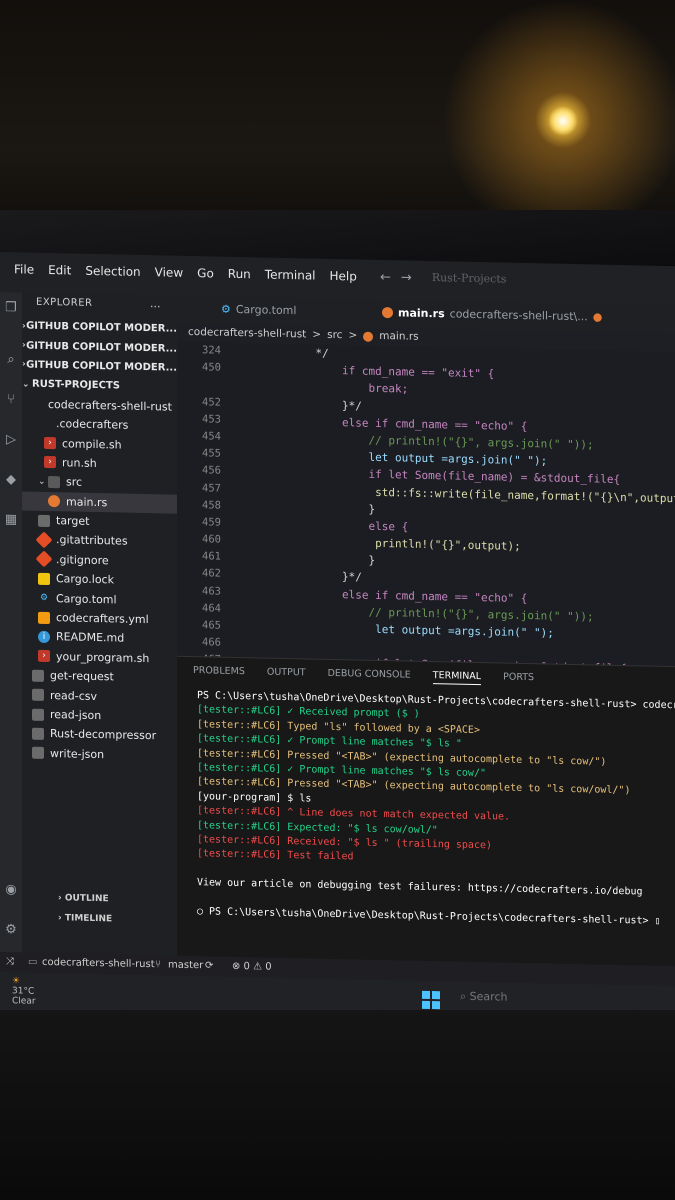 This screenshot has width=675, height=1200. What do you see at coordinates (99, 754) in the screenshot?
I see `tree-item-write-json: write-json` at bounding box center [99, 754].